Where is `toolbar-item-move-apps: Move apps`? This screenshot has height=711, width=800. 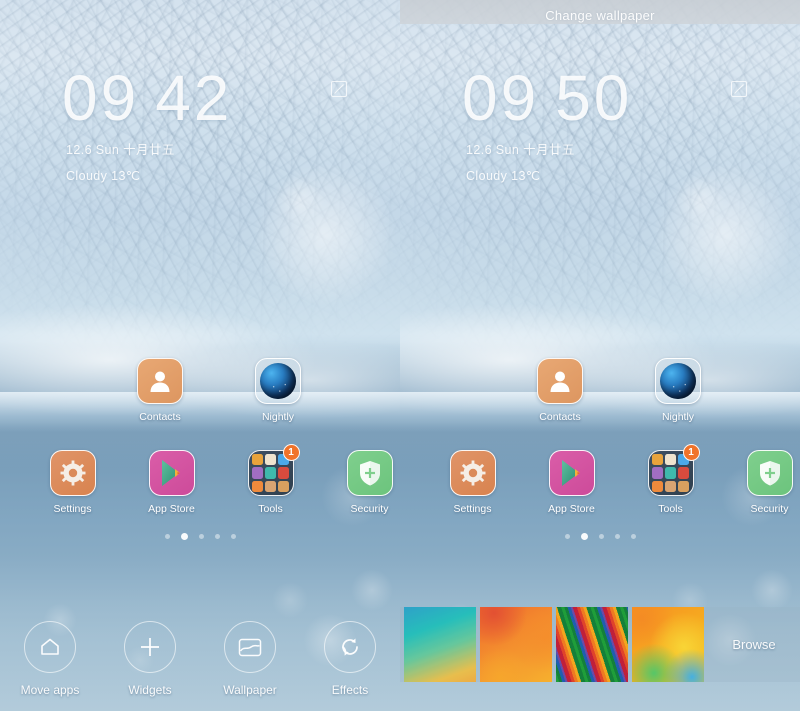 toolbar-item-move-apps: Move apps is located at coordinates (50, 659).